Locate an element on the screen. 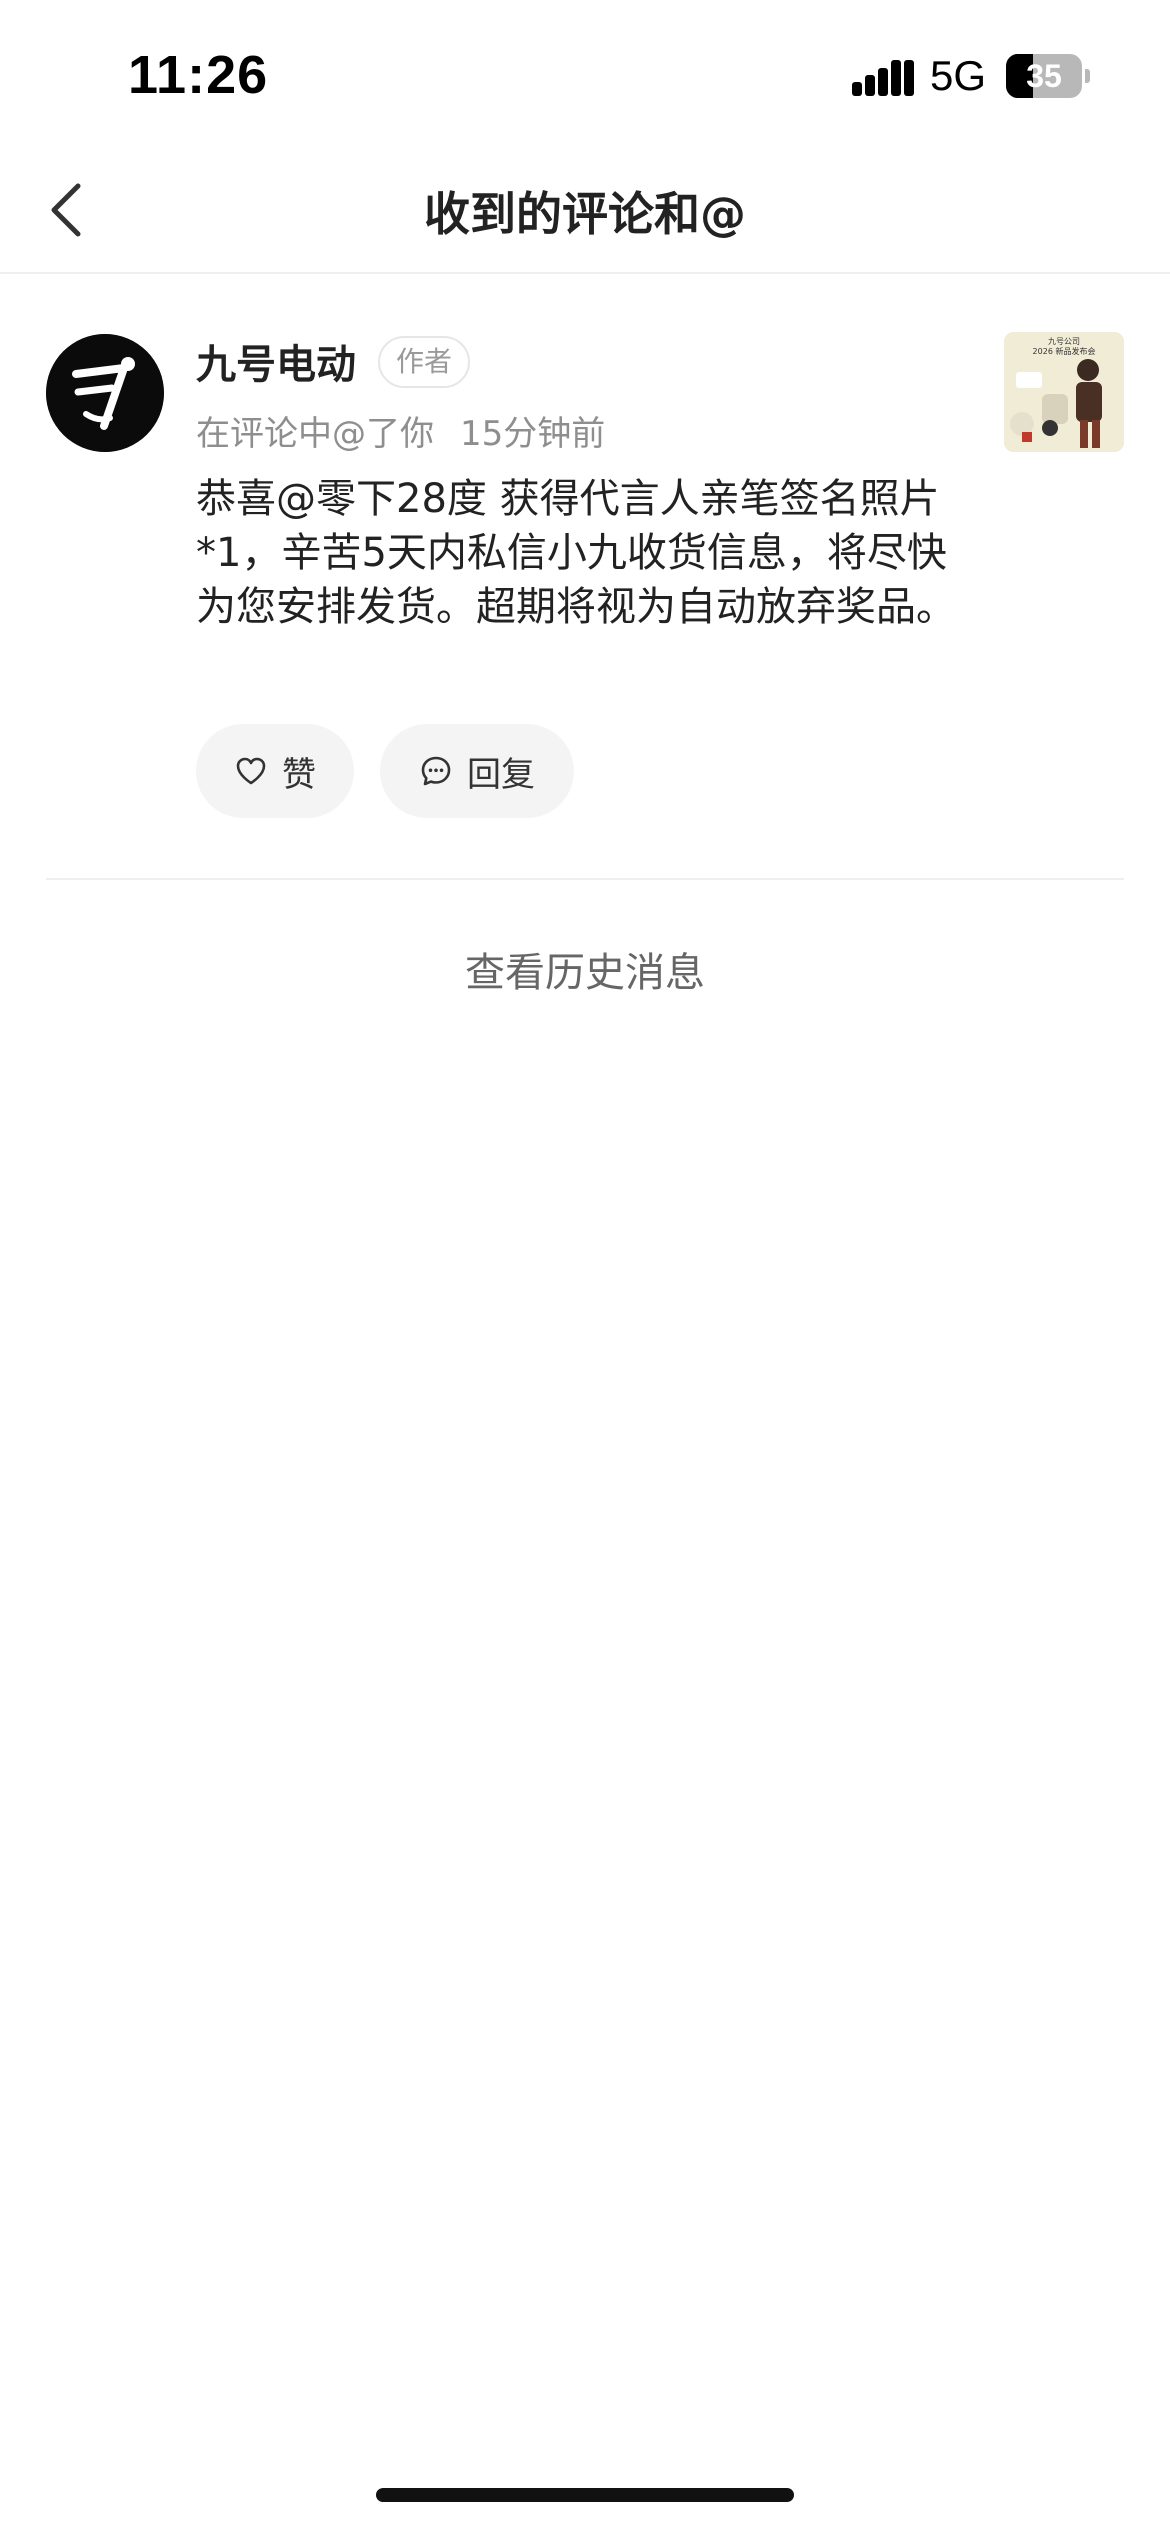 Image resolution: width=1170 pixels, height=2532 pixels. battery-icon: 35 is located at coordinates (1048, 76).